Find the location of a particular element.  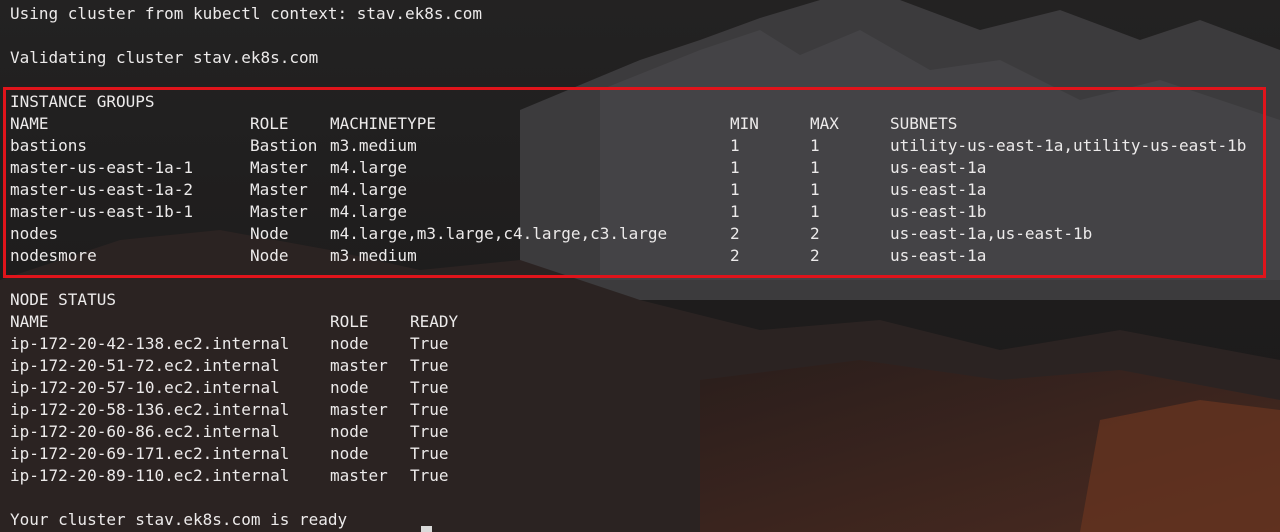

column-machinetype-header: MACHINETYPE is located at coordinates (383, 123).